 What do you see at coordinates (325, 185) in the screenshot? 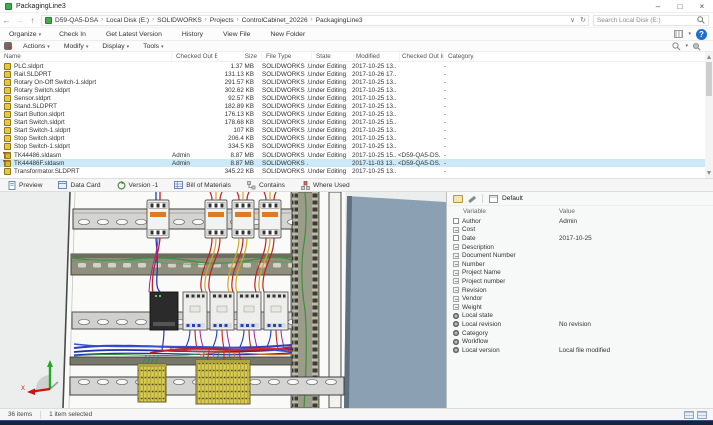
I see `tab-where-used: Where Used` at bounding box center [325, 185].